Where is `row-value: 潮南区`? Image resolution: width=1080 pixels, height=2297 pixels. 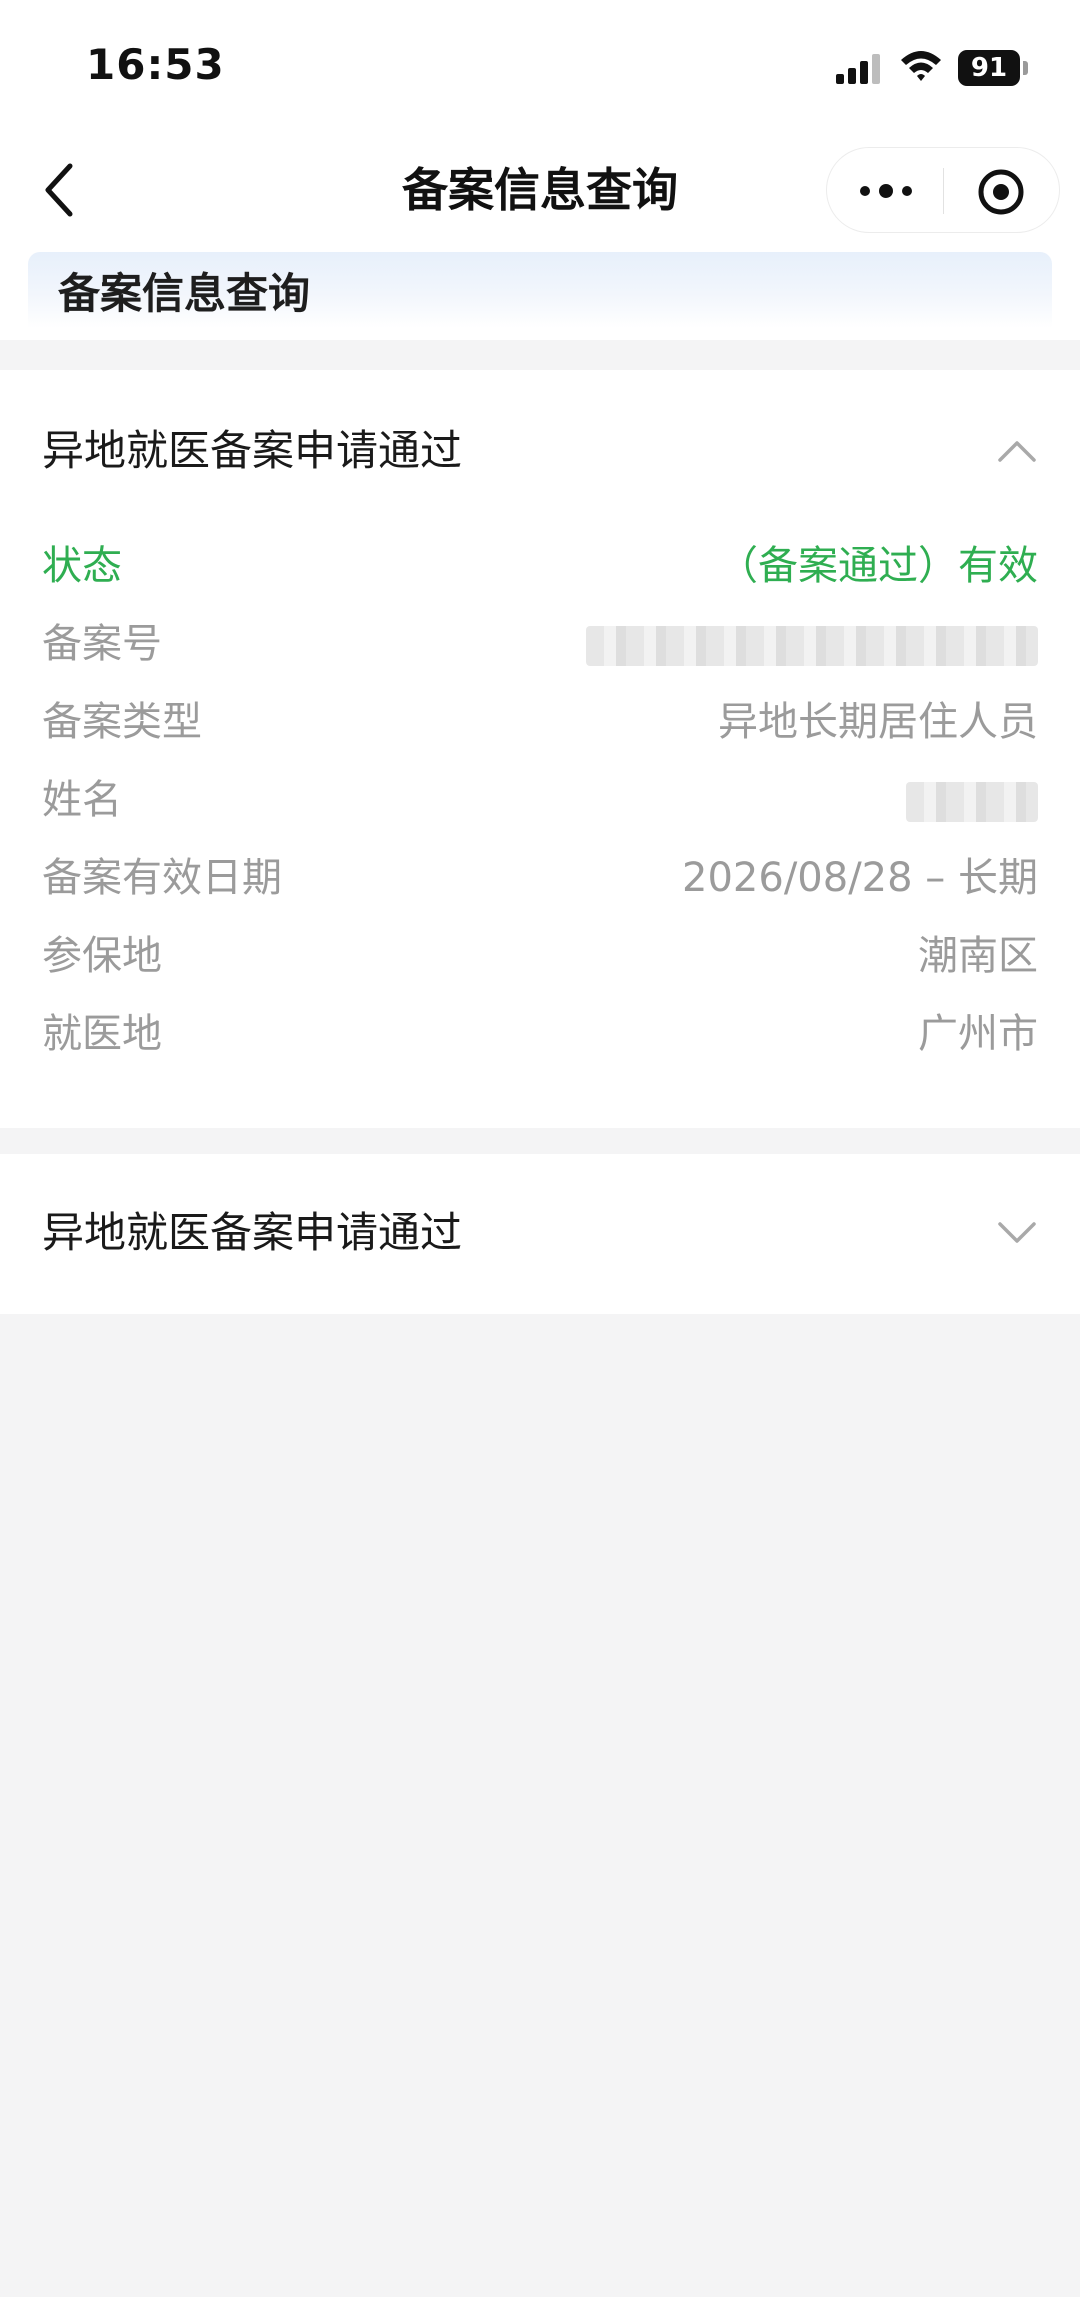 row-value: 潮南区 is located at coordinates (978, 956).